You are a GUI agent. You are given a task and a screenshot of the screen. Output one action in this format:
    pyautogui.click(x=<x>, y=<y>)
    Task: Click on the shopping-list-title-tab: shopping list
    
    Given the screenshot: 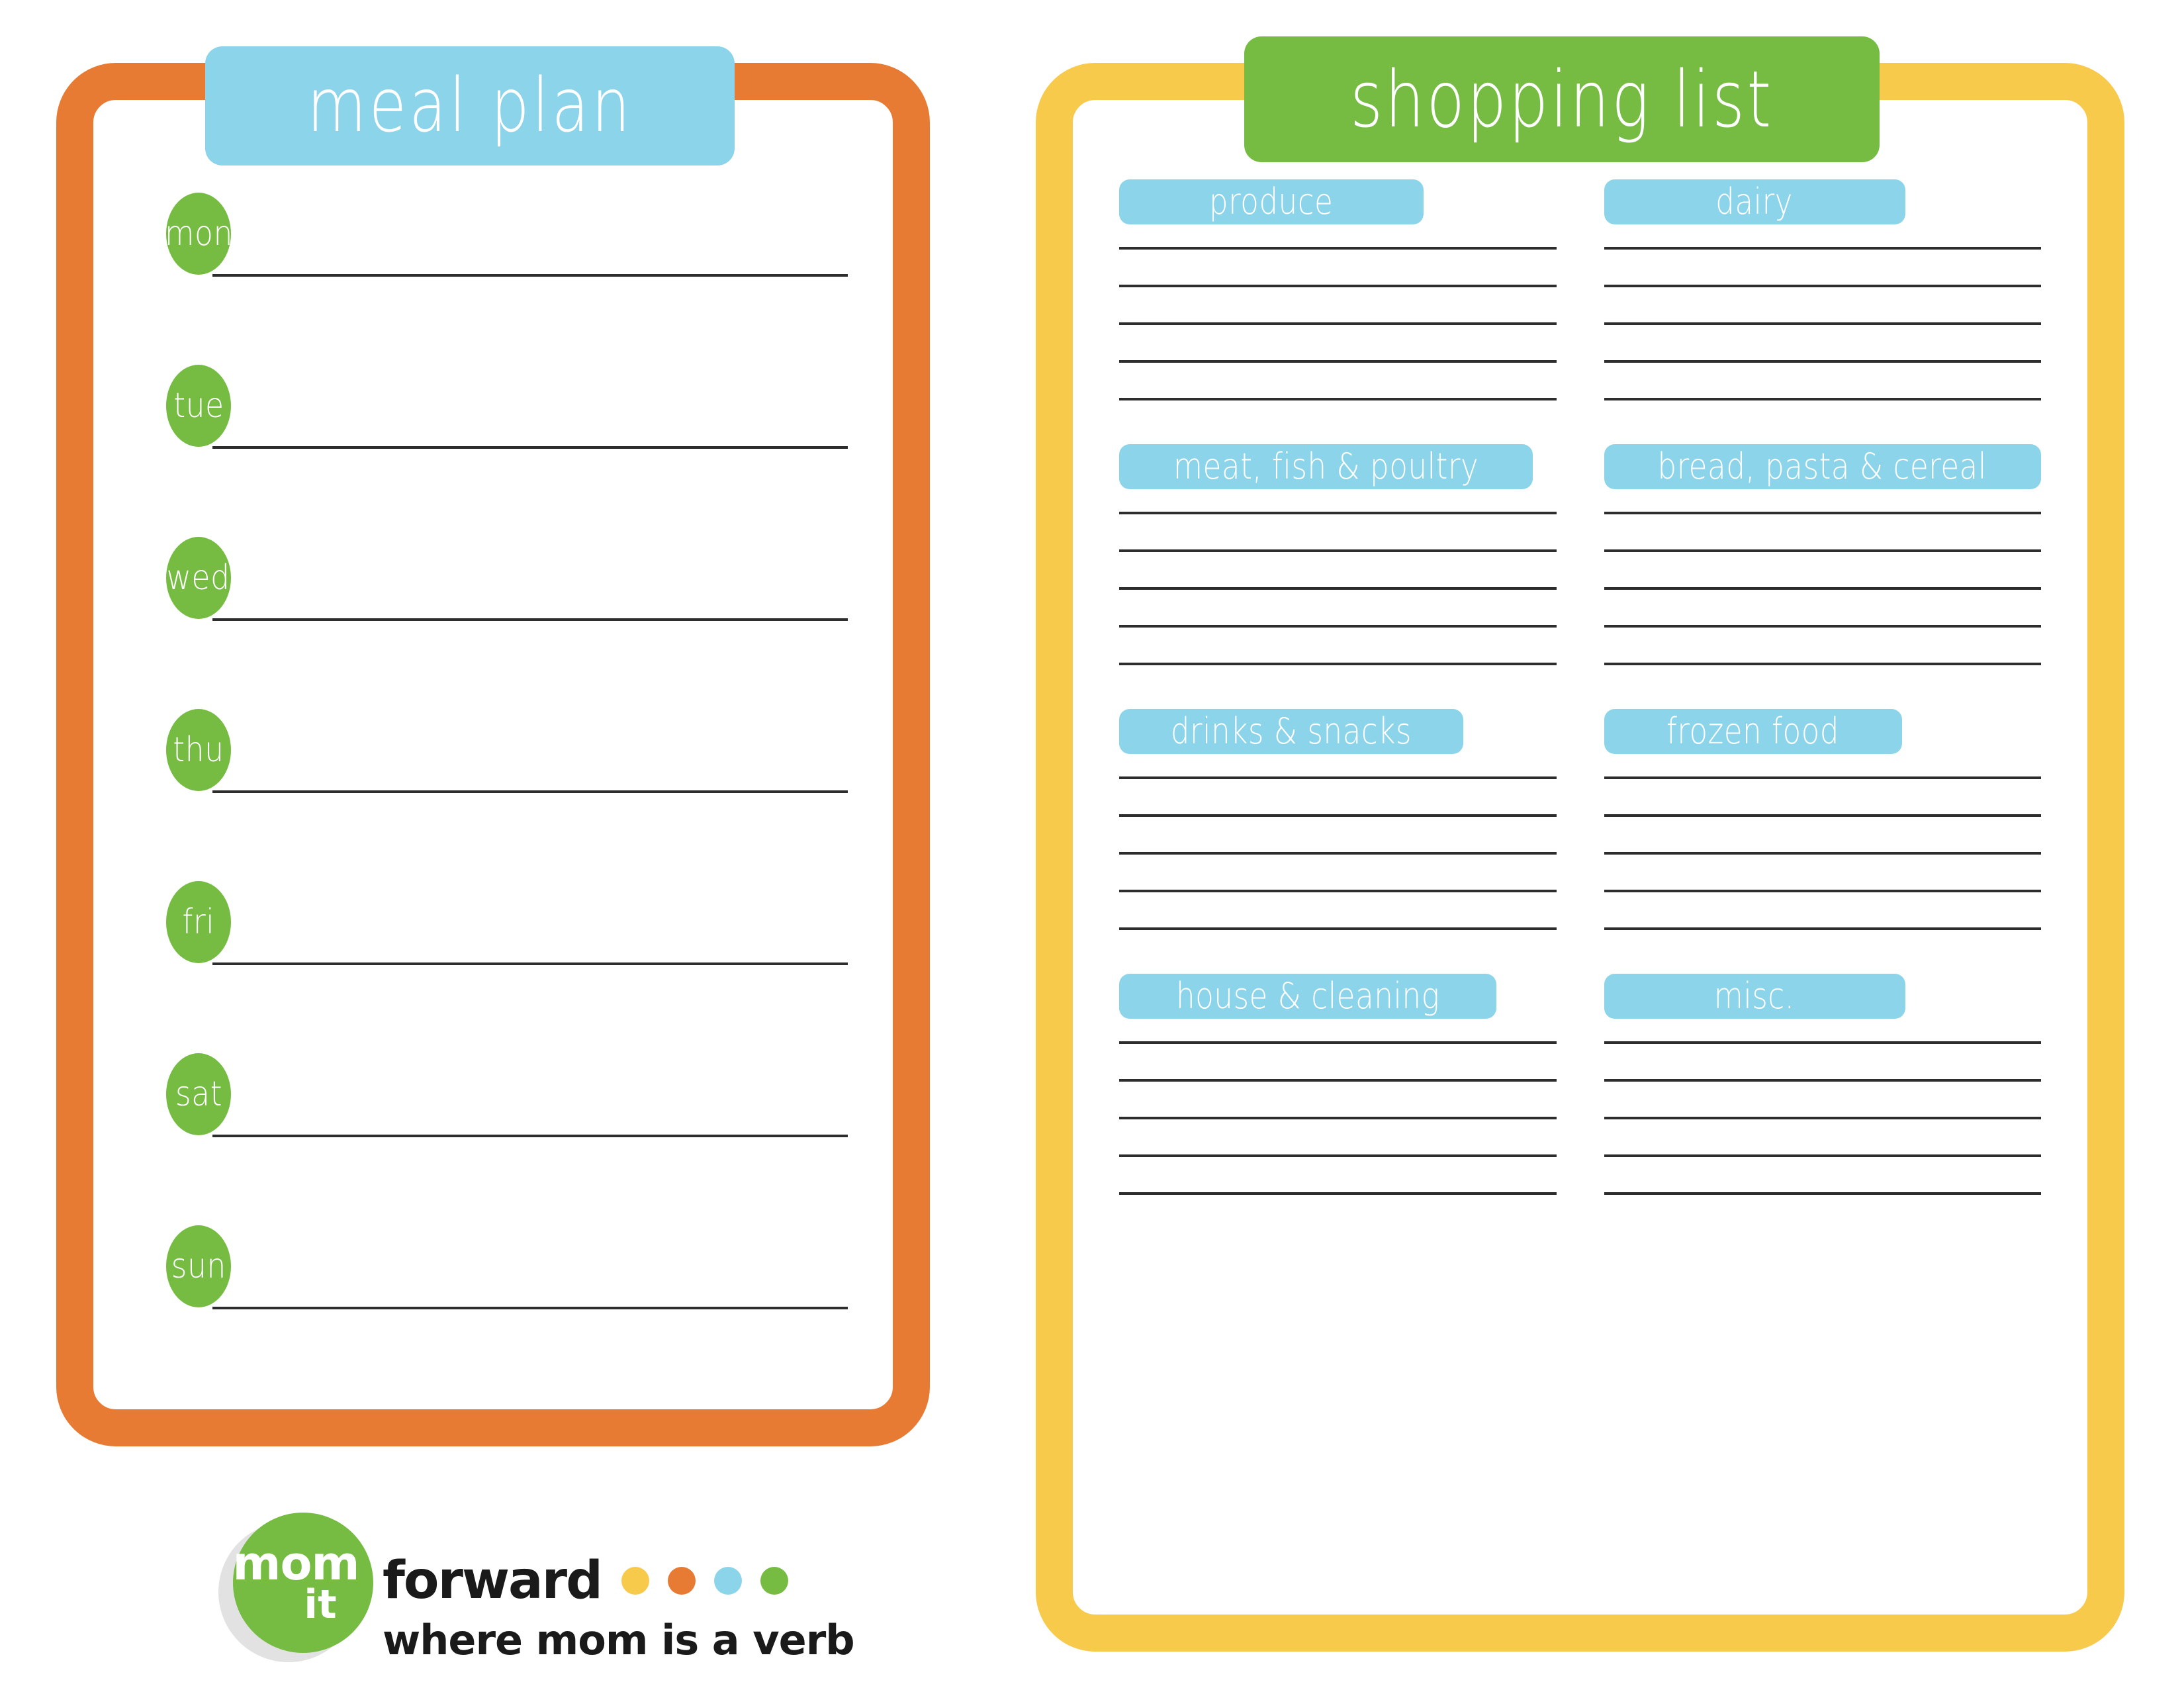 What is the action you would take?
    pyautogui.click(x=1562, y=99)
    